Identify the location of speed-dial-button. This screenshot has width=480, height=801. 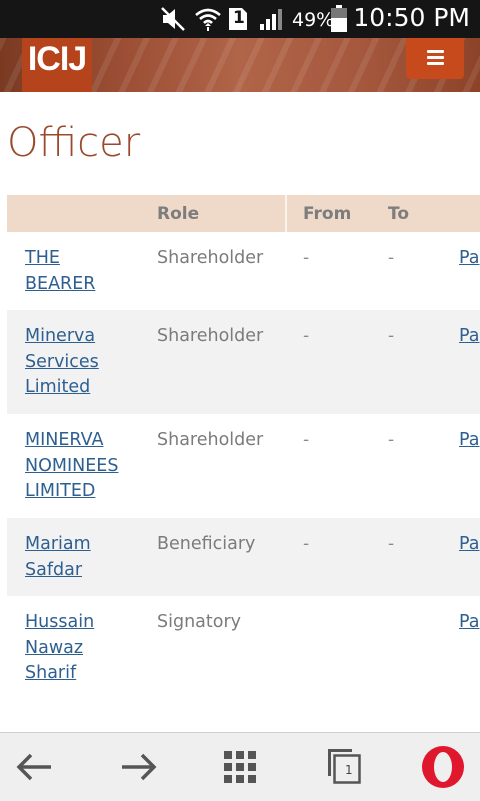
(241, 767).